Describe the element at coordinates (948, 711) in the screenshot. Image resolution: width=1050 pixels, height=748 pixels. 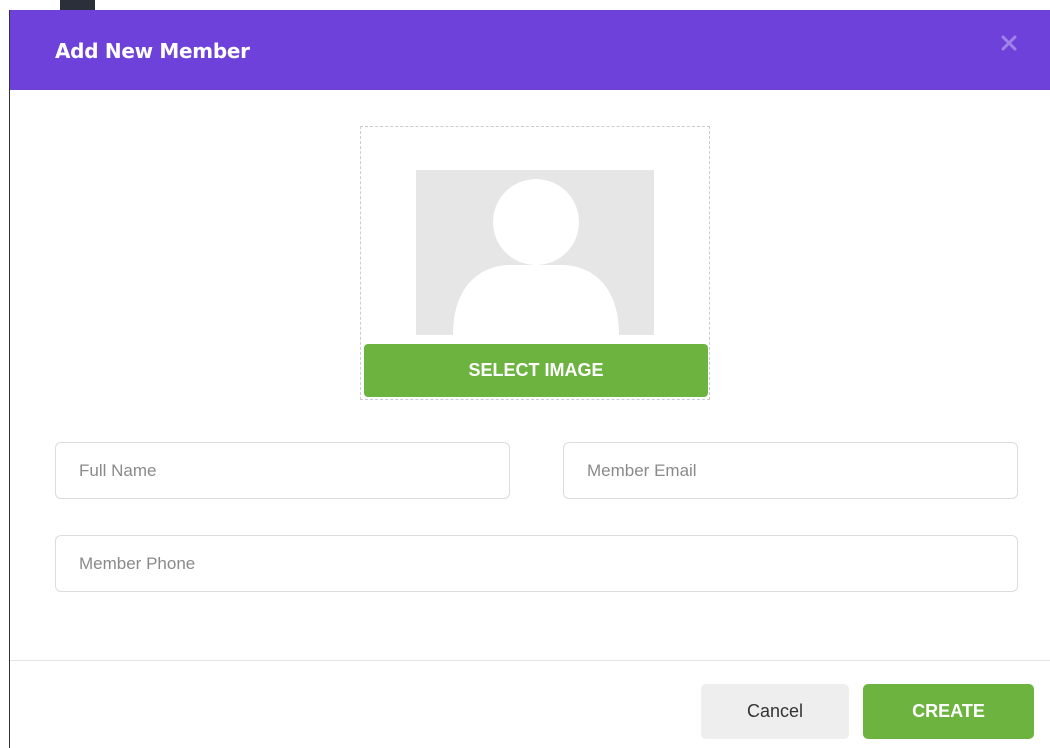
I see `create-button: CREATE` at that location.